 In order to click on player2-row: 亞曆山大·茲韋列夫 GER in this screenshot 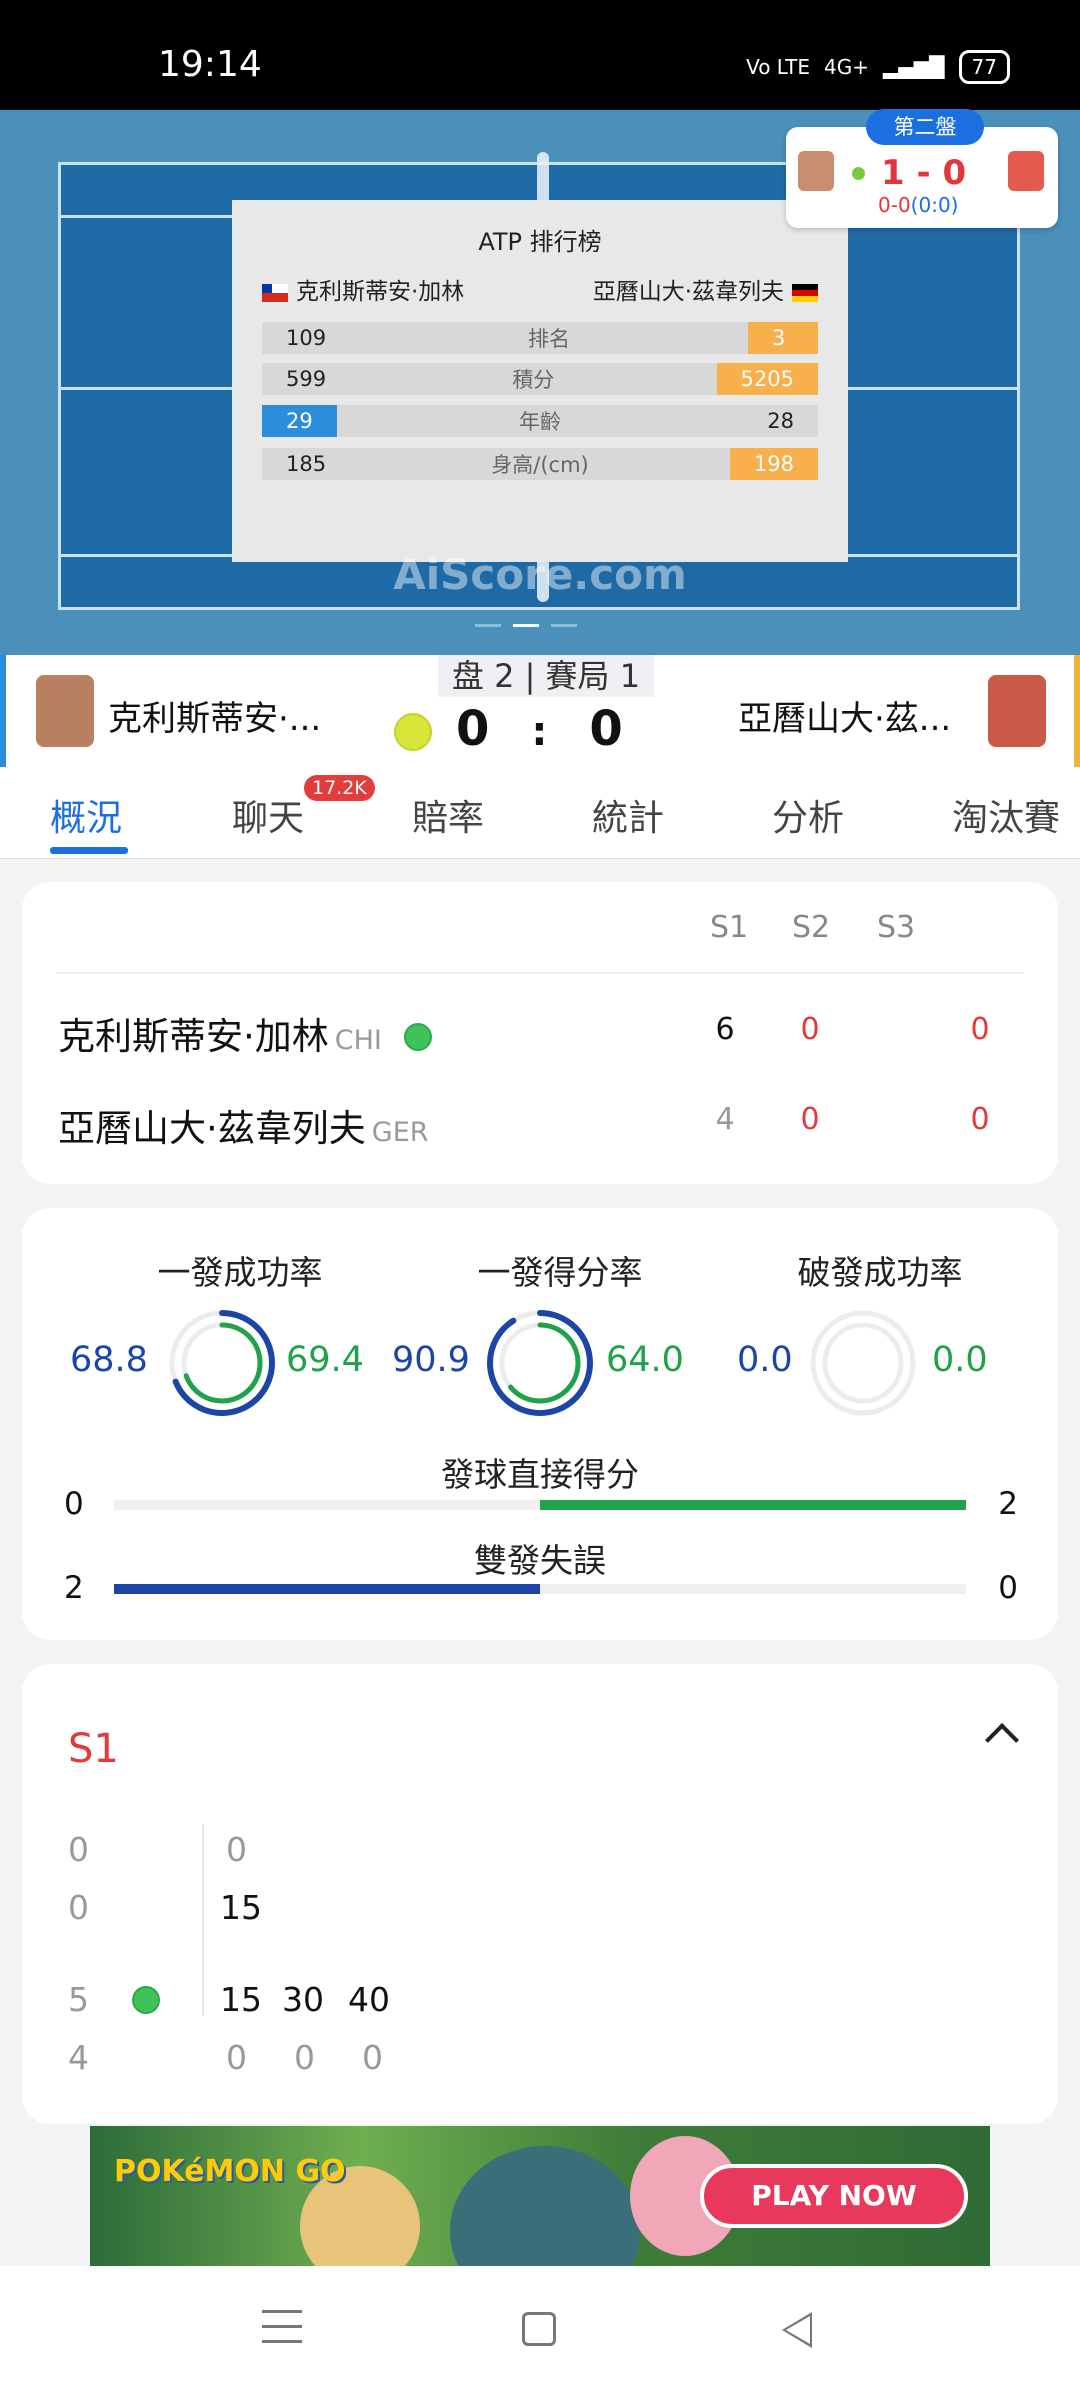, I will do `click(243, 1128)`.